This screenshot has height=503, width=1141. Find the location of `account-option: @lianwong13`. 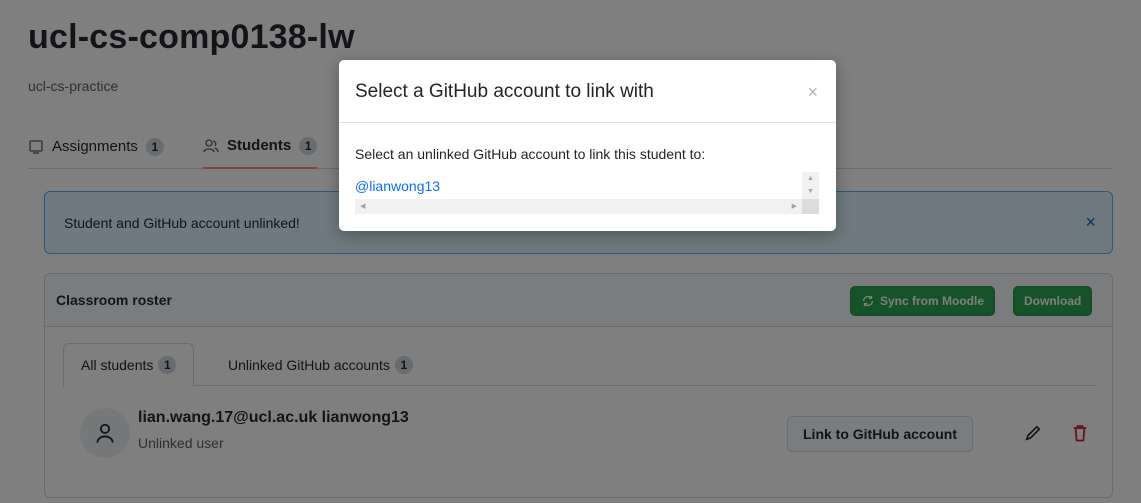

account-option: @lianwong13 is located at coordinates (397, 186).